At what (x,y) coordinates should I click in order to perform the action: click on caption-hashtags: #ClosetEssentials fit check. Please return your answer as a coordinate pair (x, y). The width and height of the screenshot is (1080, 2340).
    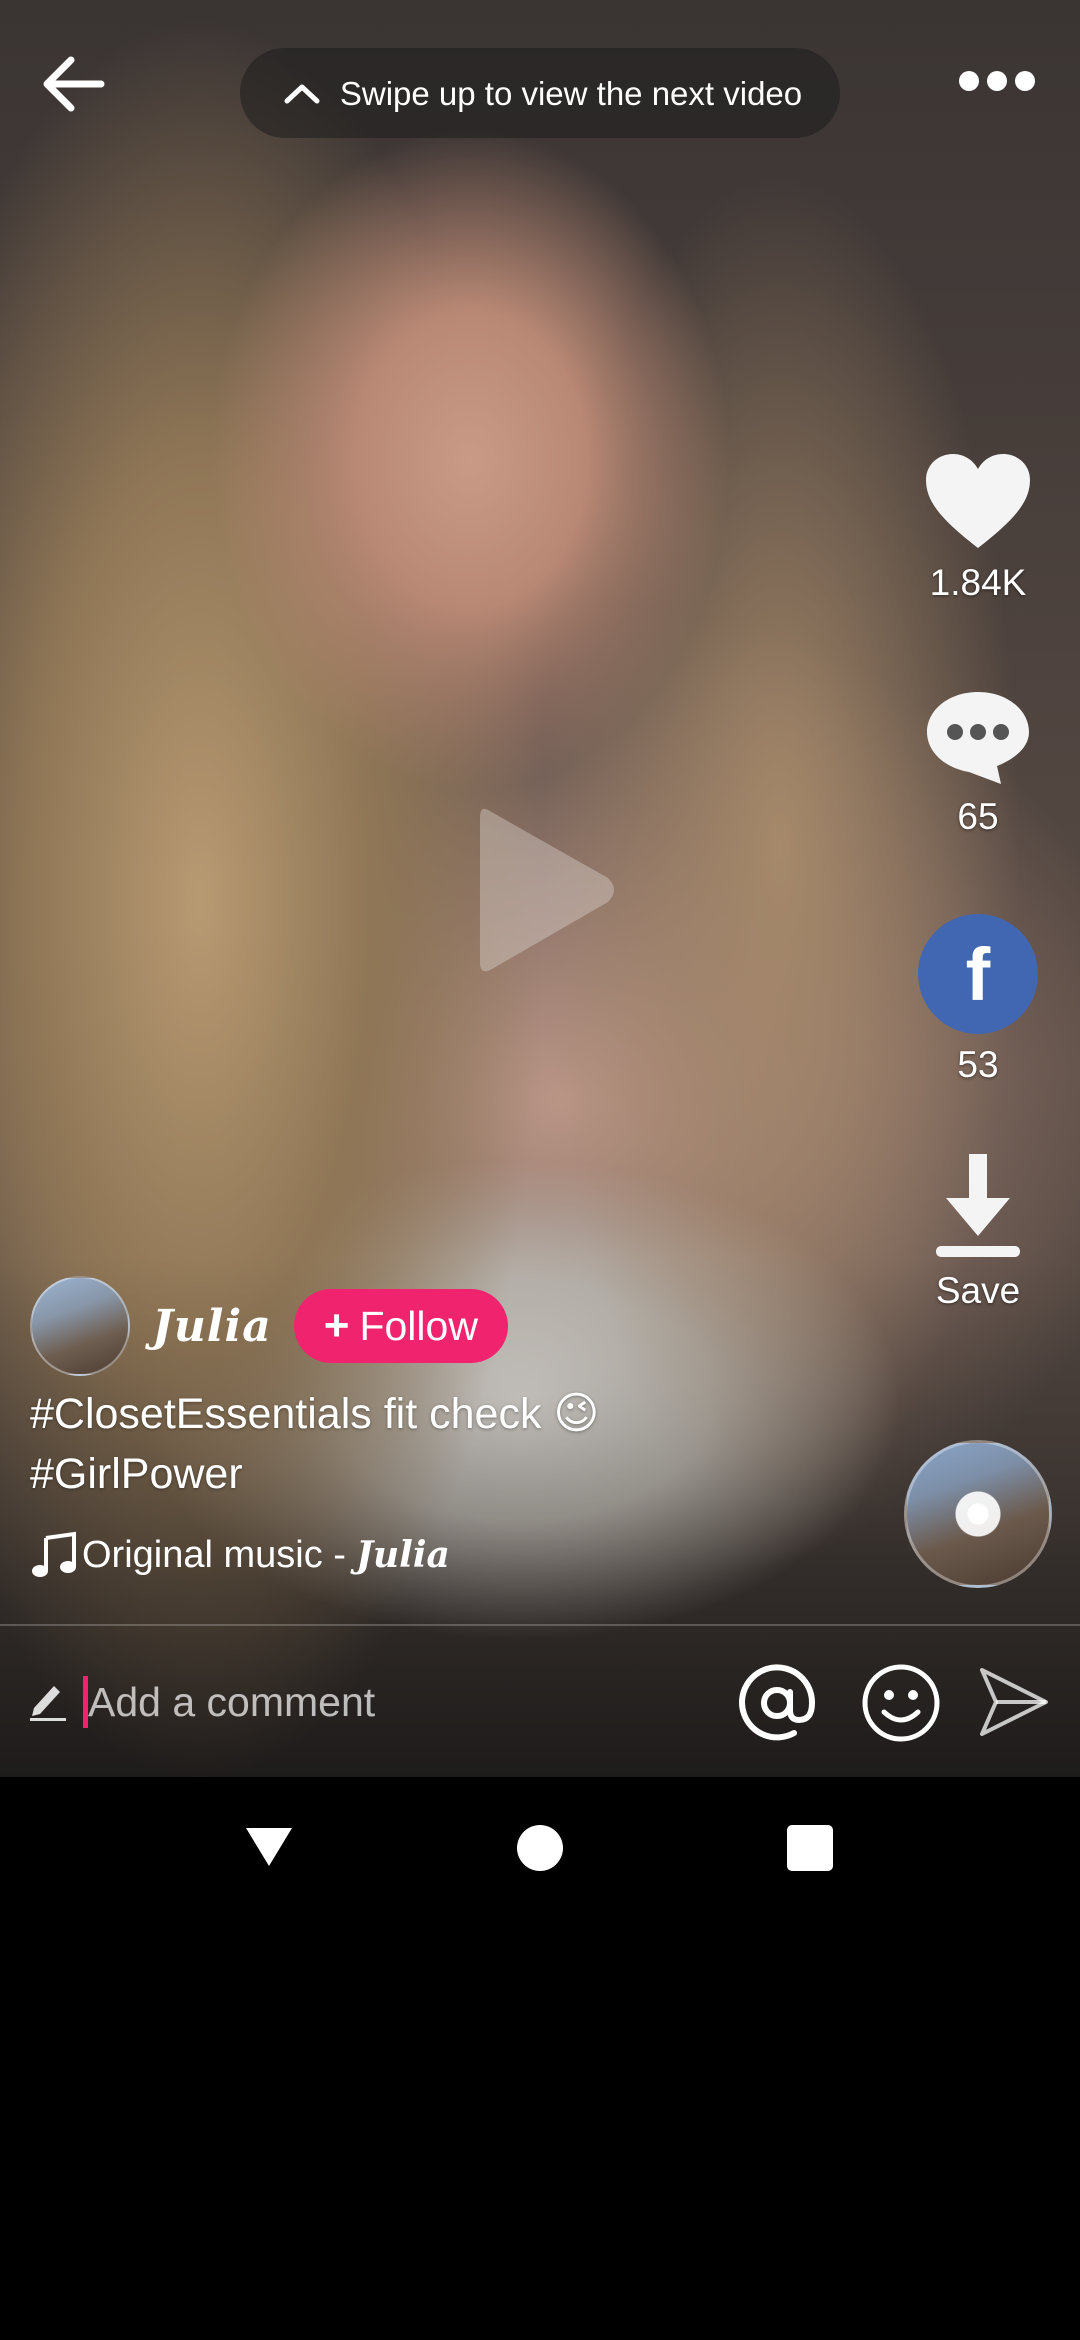
    Looking at the image, I should click on (286, 1414).